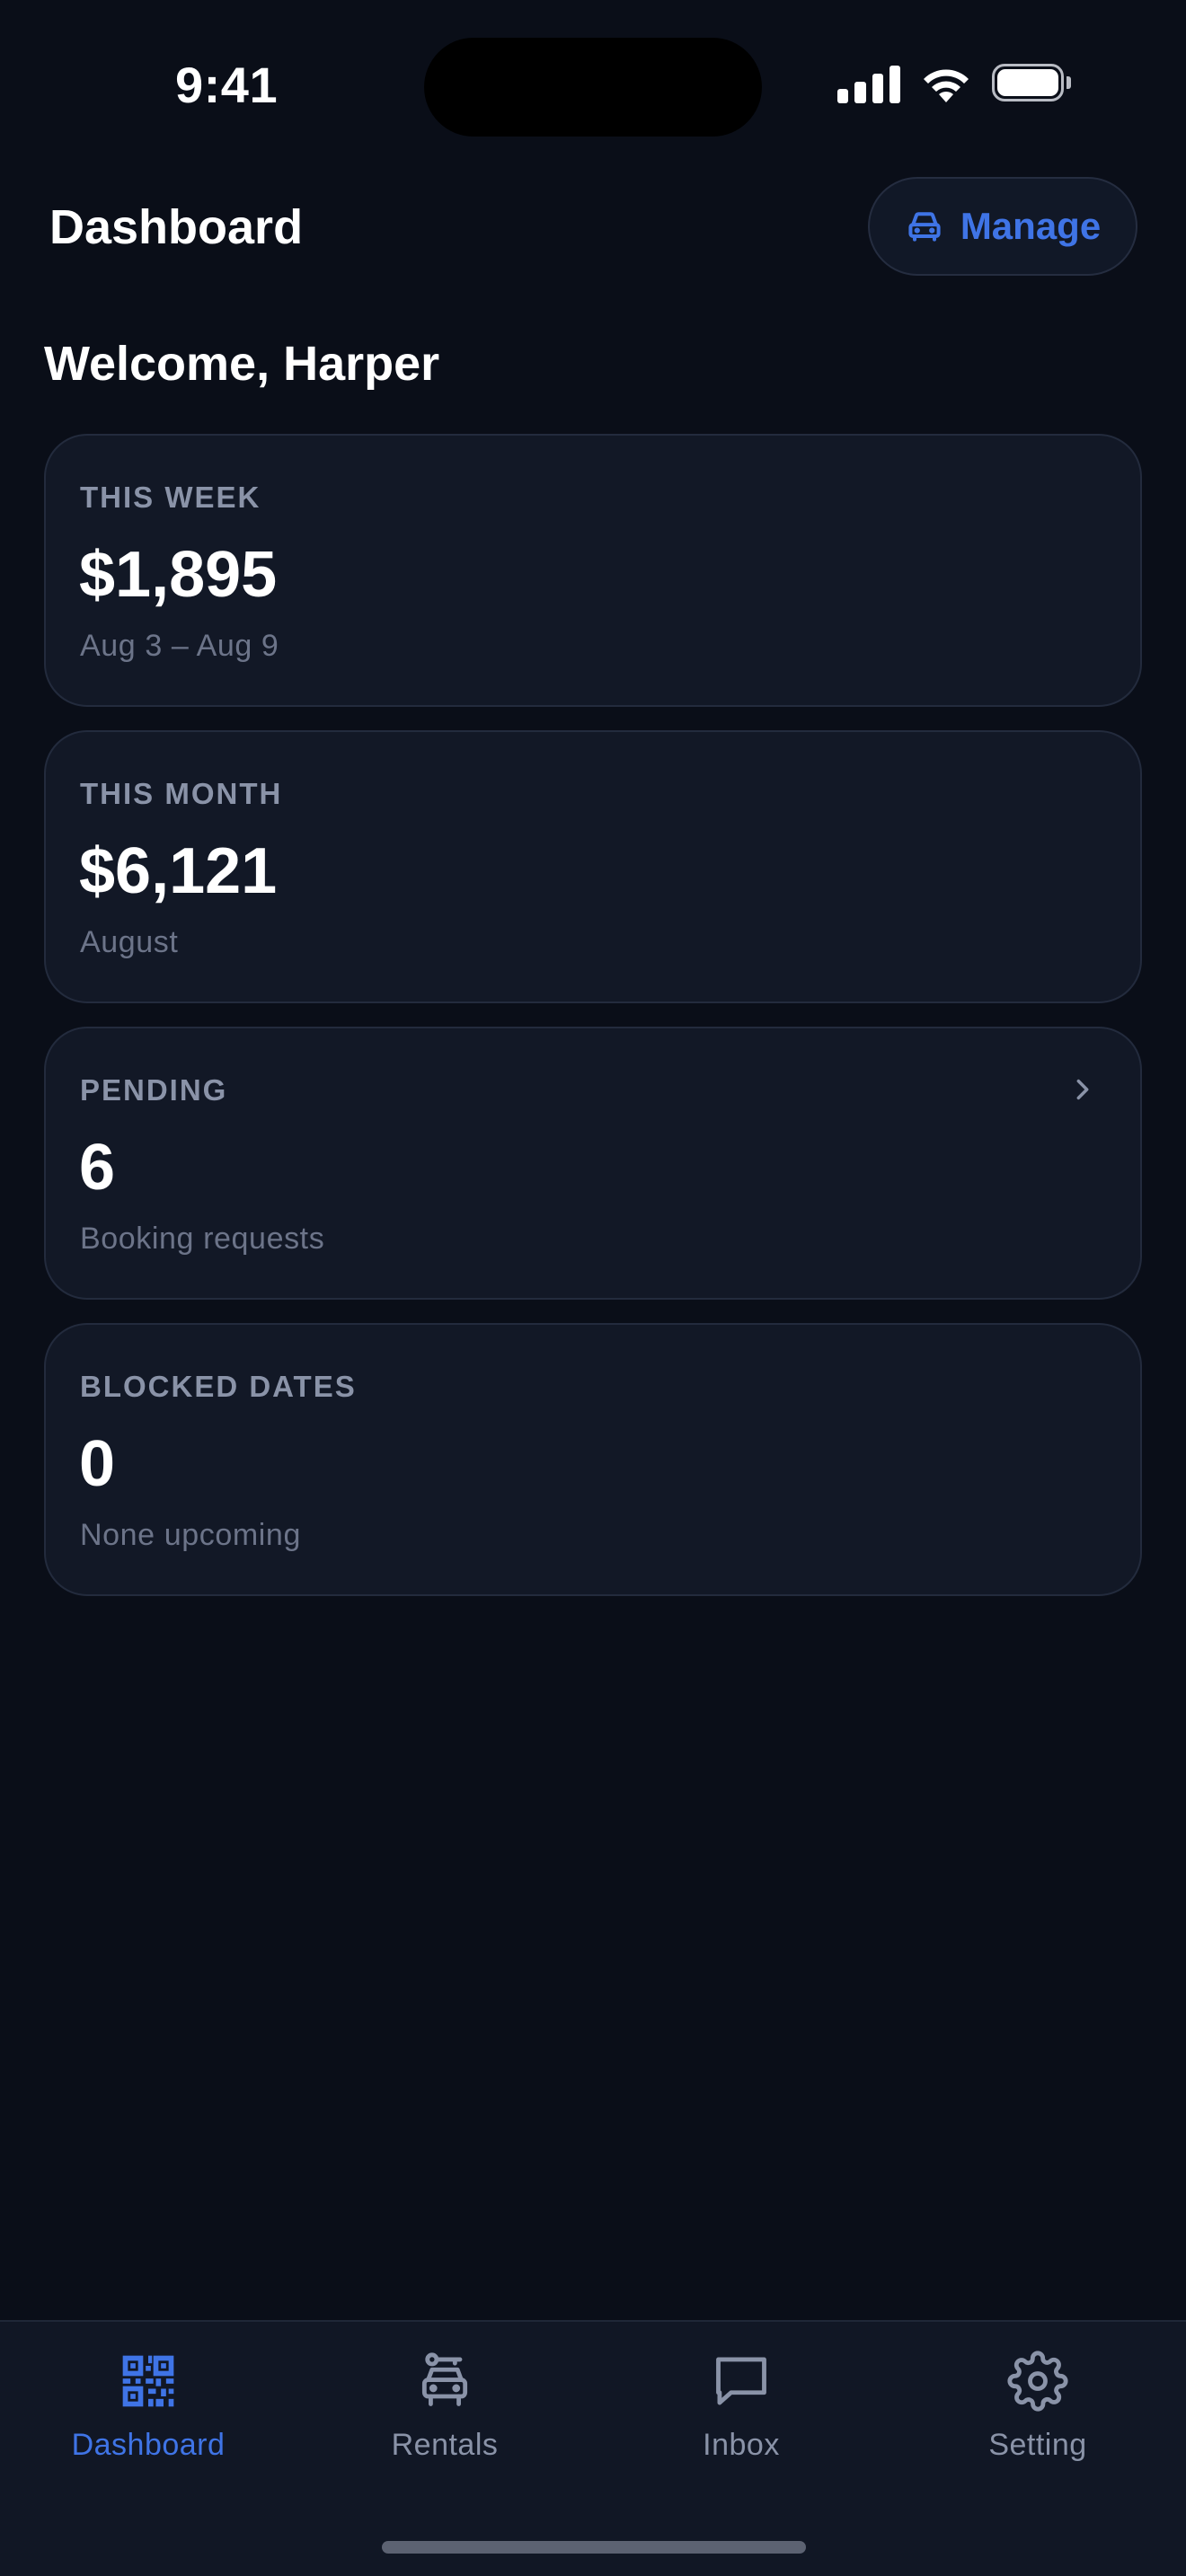  Describe the element at coordinates (868, 83) in the screenshot. I see `cellular-signal-icon` at that location.